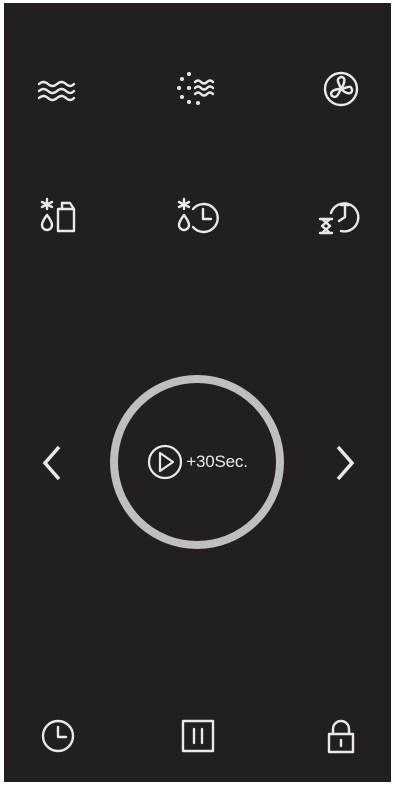 This screenshot has width=395, height=785. I want to click on top-bottom-heat-button, so click(56, 91).